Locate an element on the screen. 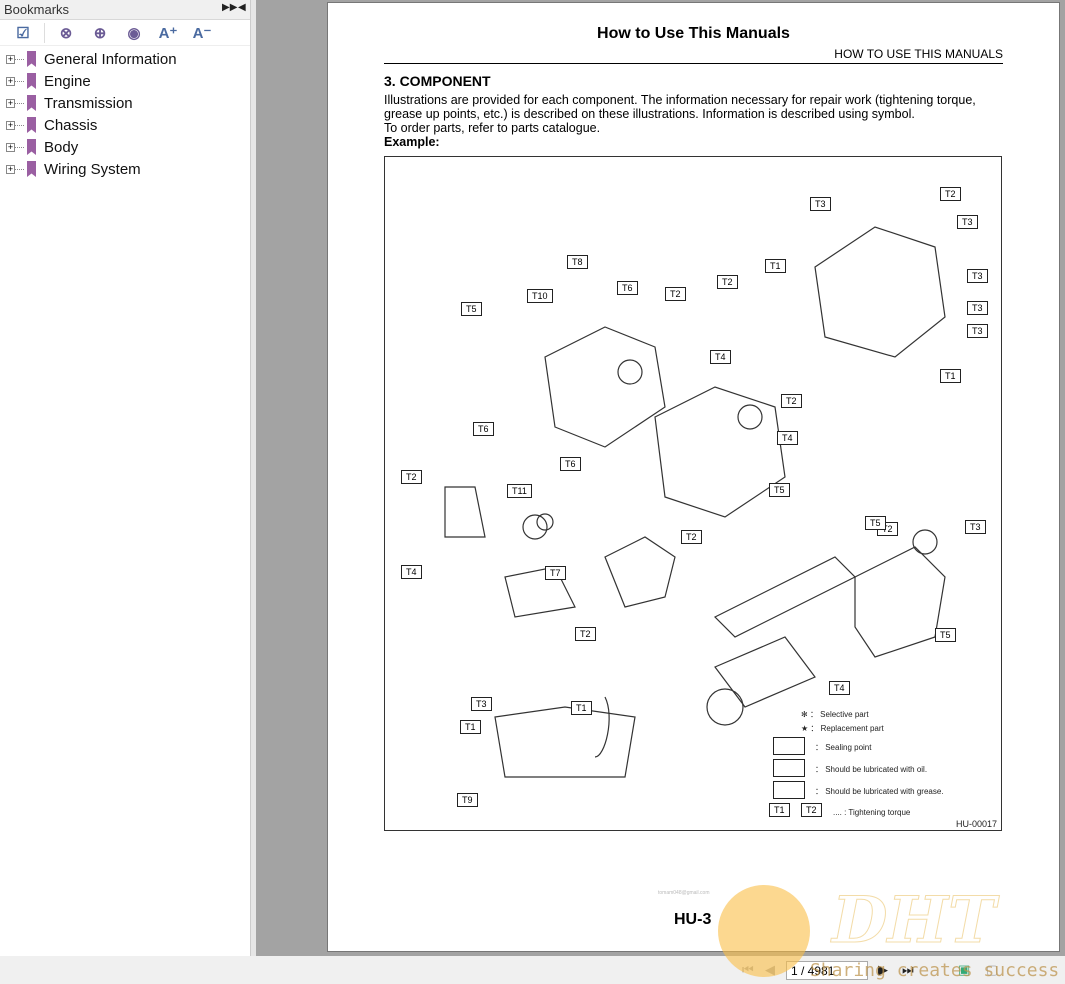 The image size is (1065, 984). panel-splitter is located at coordinates (253, 478).